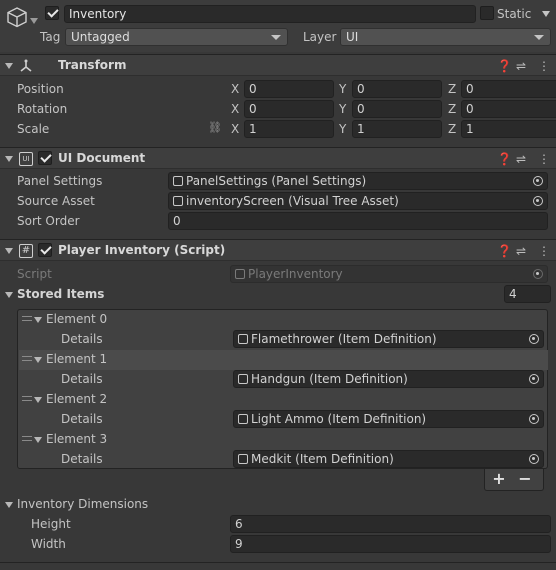 This screenshot has width=556, height=570. What do you see at coordinates (525, 480) in the screenshot?
I see `remove-element-button: −` at bounding box center [525, 480].